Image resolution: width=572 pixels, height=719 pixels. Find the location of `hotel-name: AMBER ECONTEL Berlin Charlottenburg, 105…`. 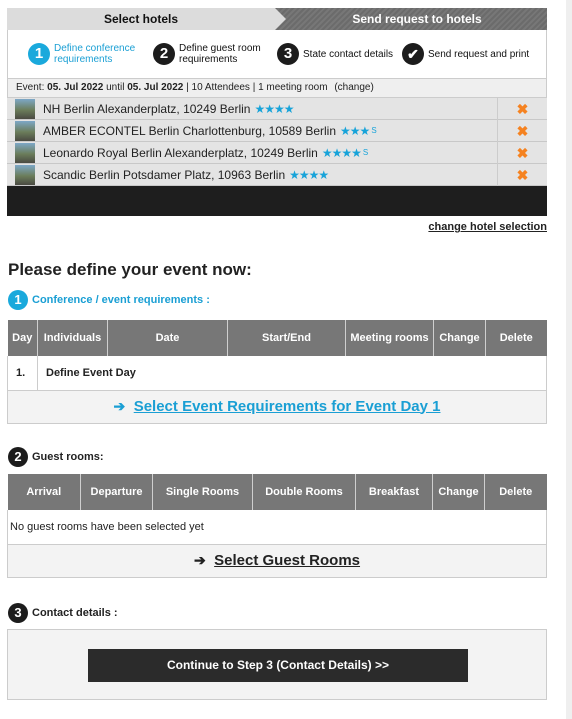

hotel-name: AMBER ECONTEL Berlin Charlottenburg, 105… is located at coordinates (189, 131).